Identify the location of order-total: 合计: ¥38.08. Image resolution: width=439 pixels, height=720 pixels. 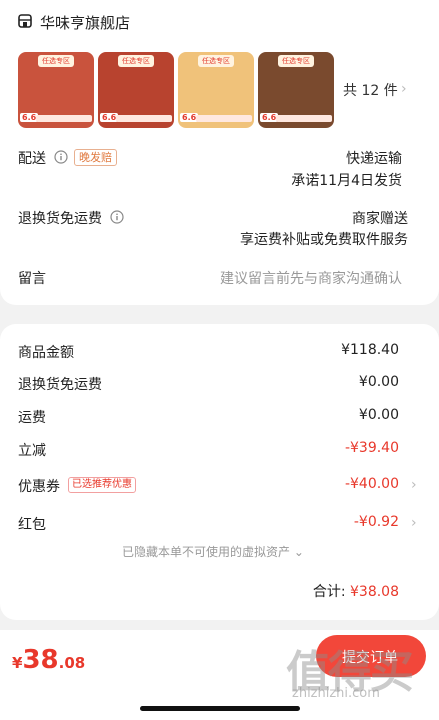
(356, 591).